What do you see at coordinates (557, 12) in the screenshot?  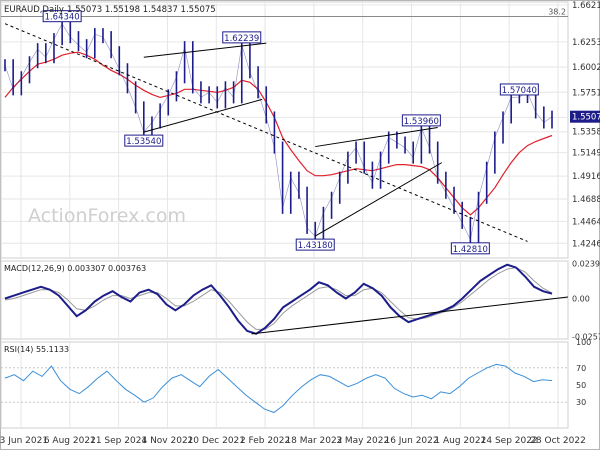 I see `fib-label: 38.2` at bounding box center [557, 12].